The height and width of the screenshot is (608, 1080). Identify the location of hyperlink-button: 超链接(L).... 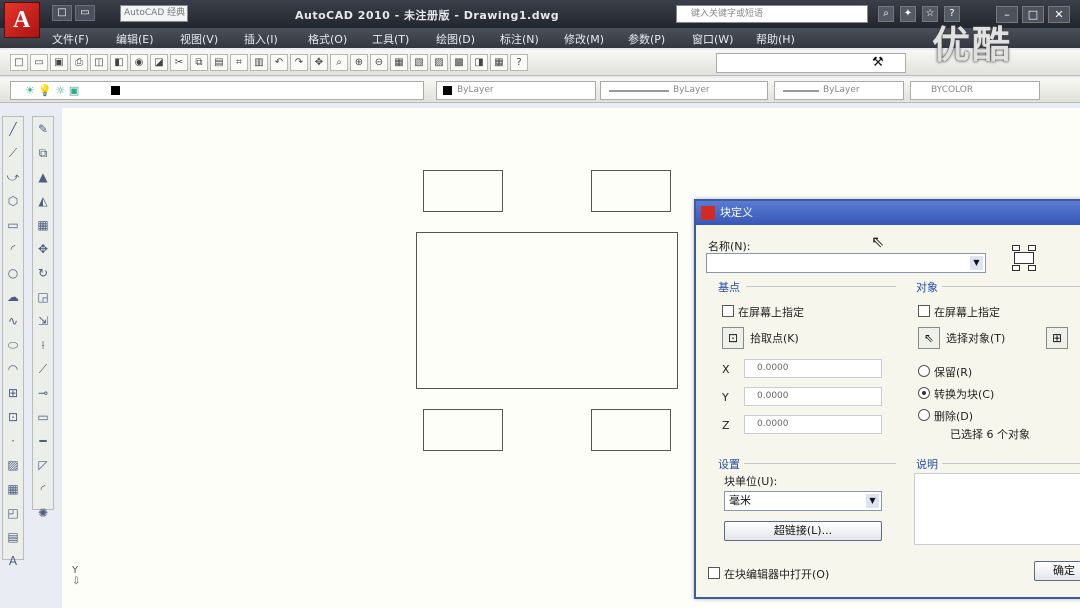
(803, 531).